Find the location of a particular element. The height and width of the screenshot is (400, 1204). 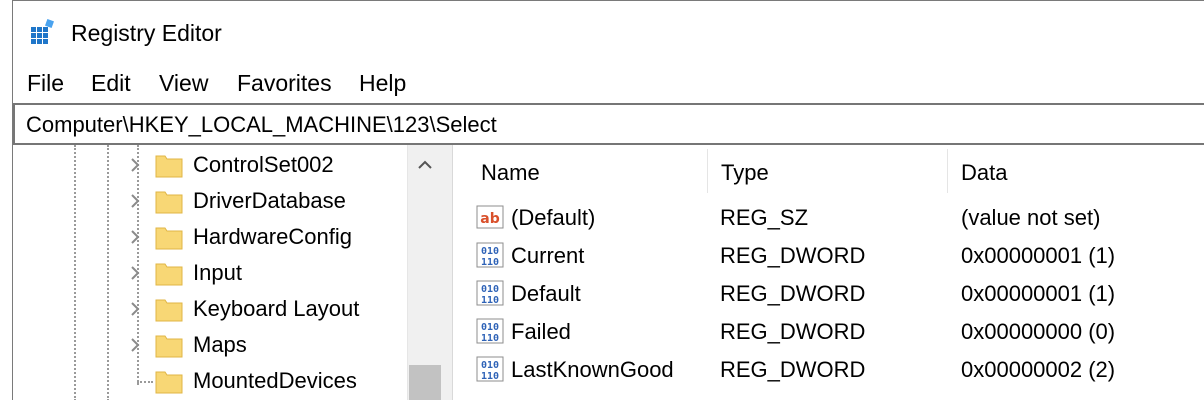

menu-help: Help is located at coordinates (382, 83).